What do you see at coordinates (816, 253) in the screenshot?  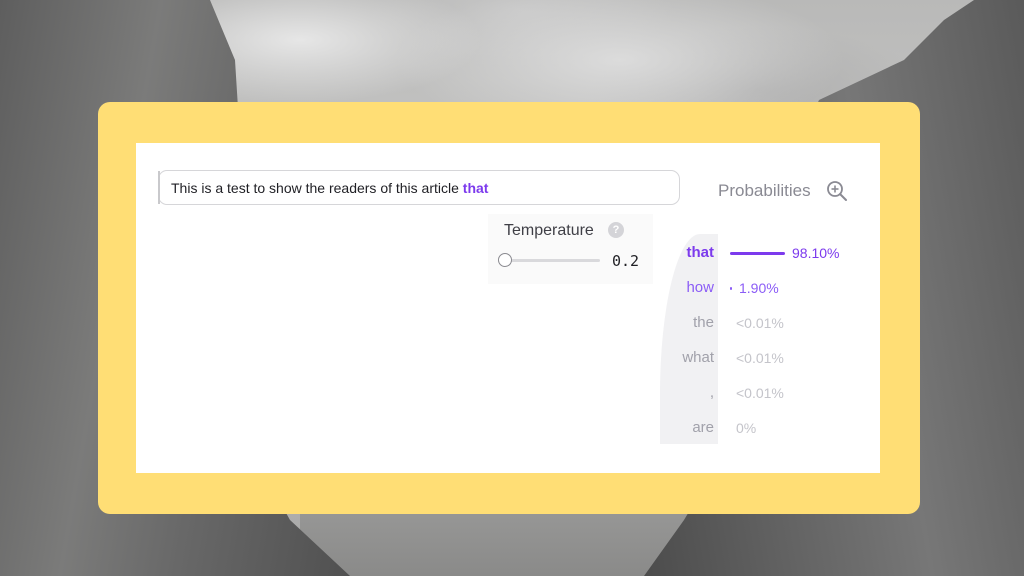 I see `probability-value: 98.10%` at bounding box center [816, 253].